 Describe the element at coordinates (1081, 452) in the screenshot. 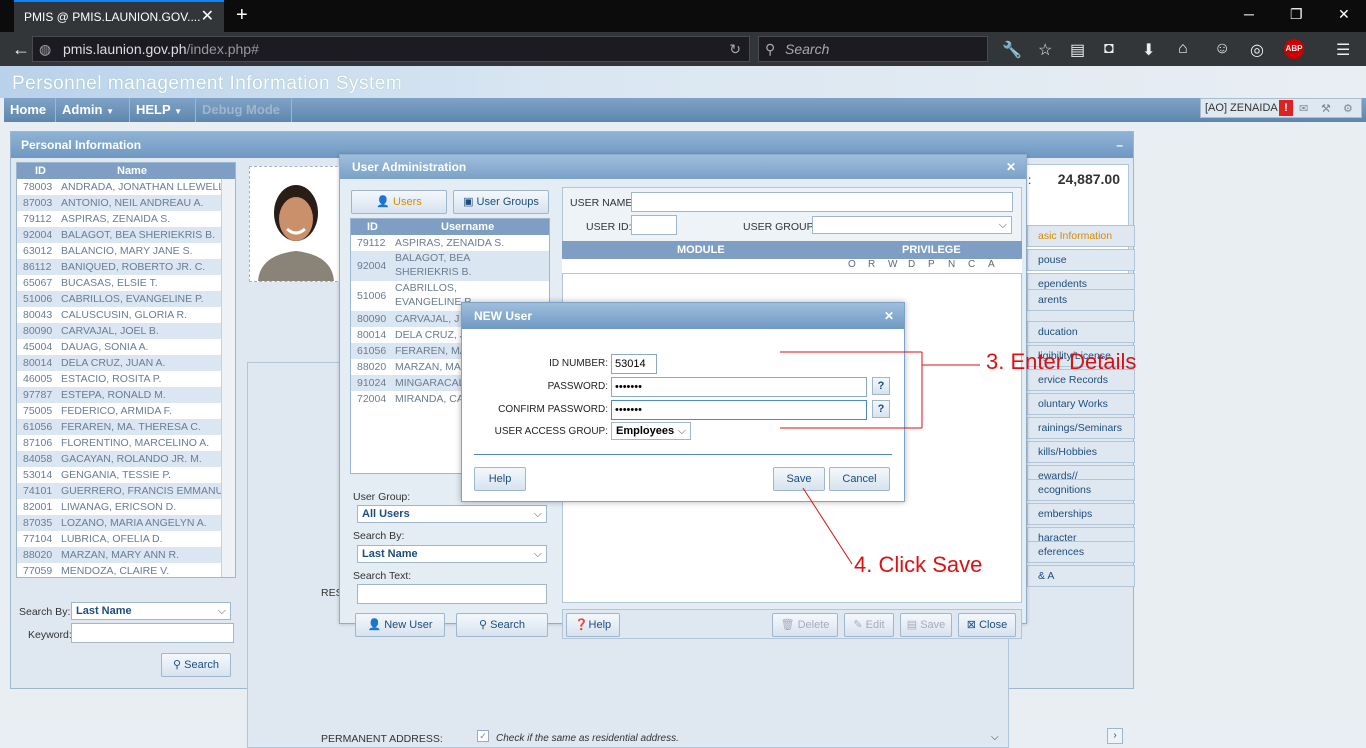

I see `side-tab: kills/Hobbies` at that location.